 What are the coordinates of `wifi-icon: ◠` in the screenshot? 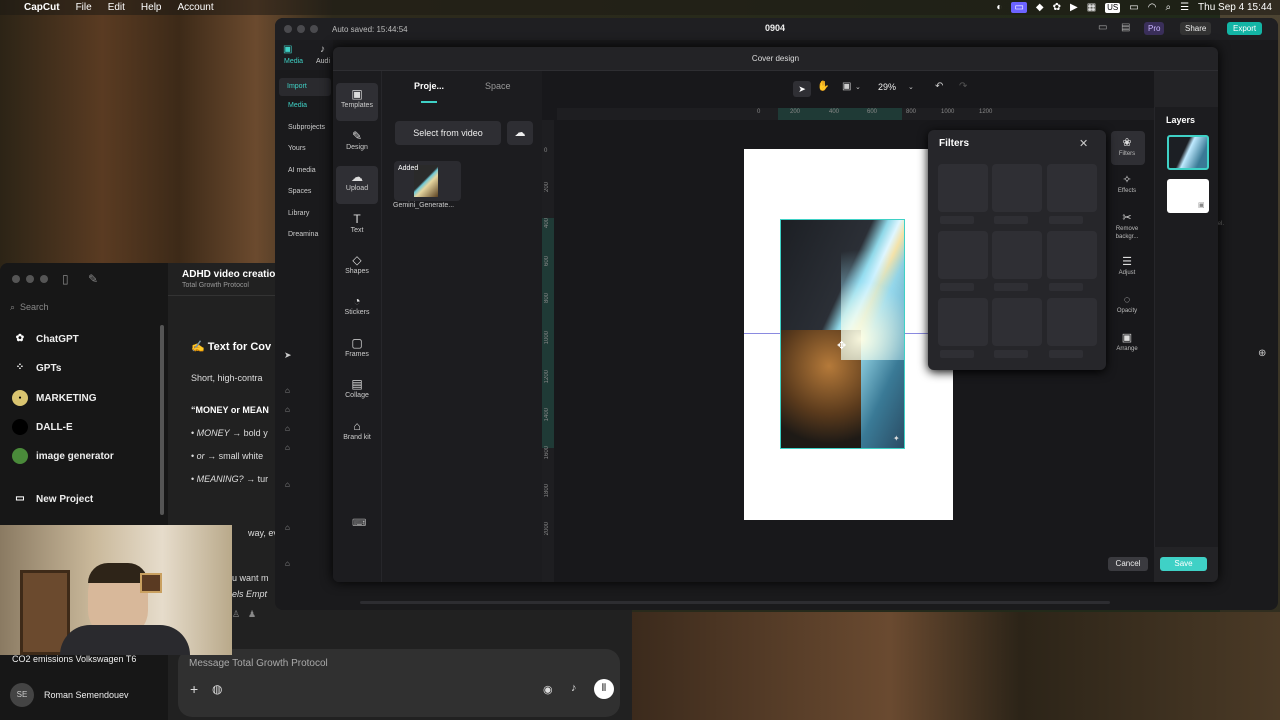 It's located at (1152, 7).